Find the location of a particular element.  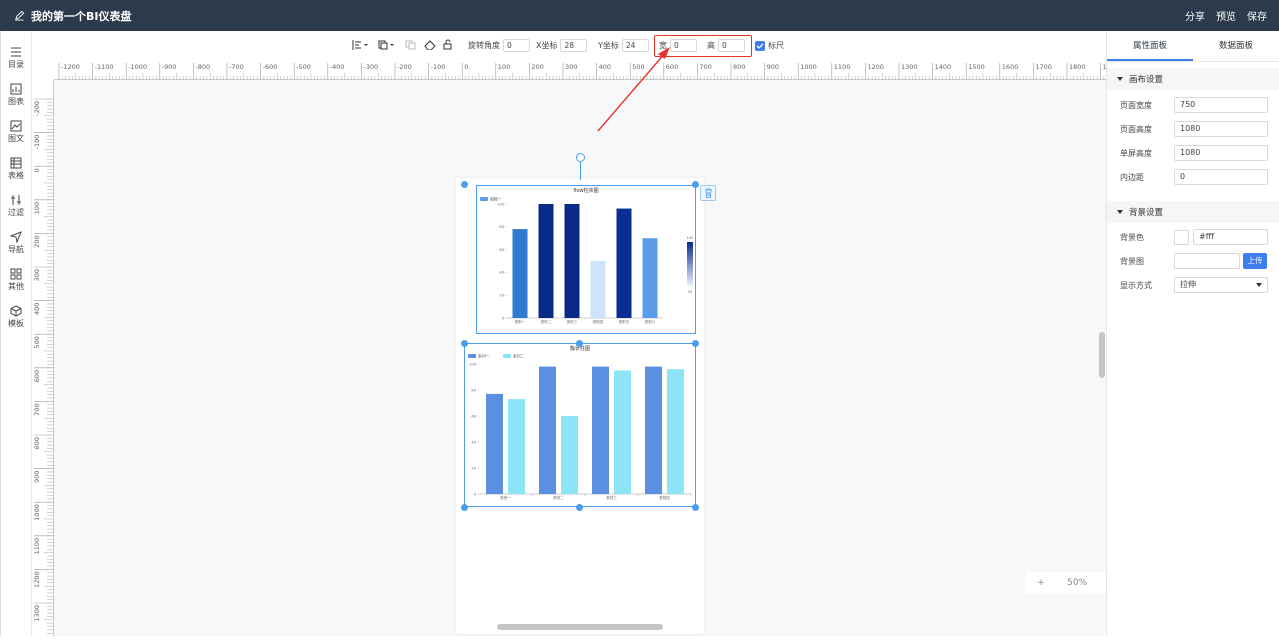

ruler-toggle: 标尺 is located at coordinates (769, 45).